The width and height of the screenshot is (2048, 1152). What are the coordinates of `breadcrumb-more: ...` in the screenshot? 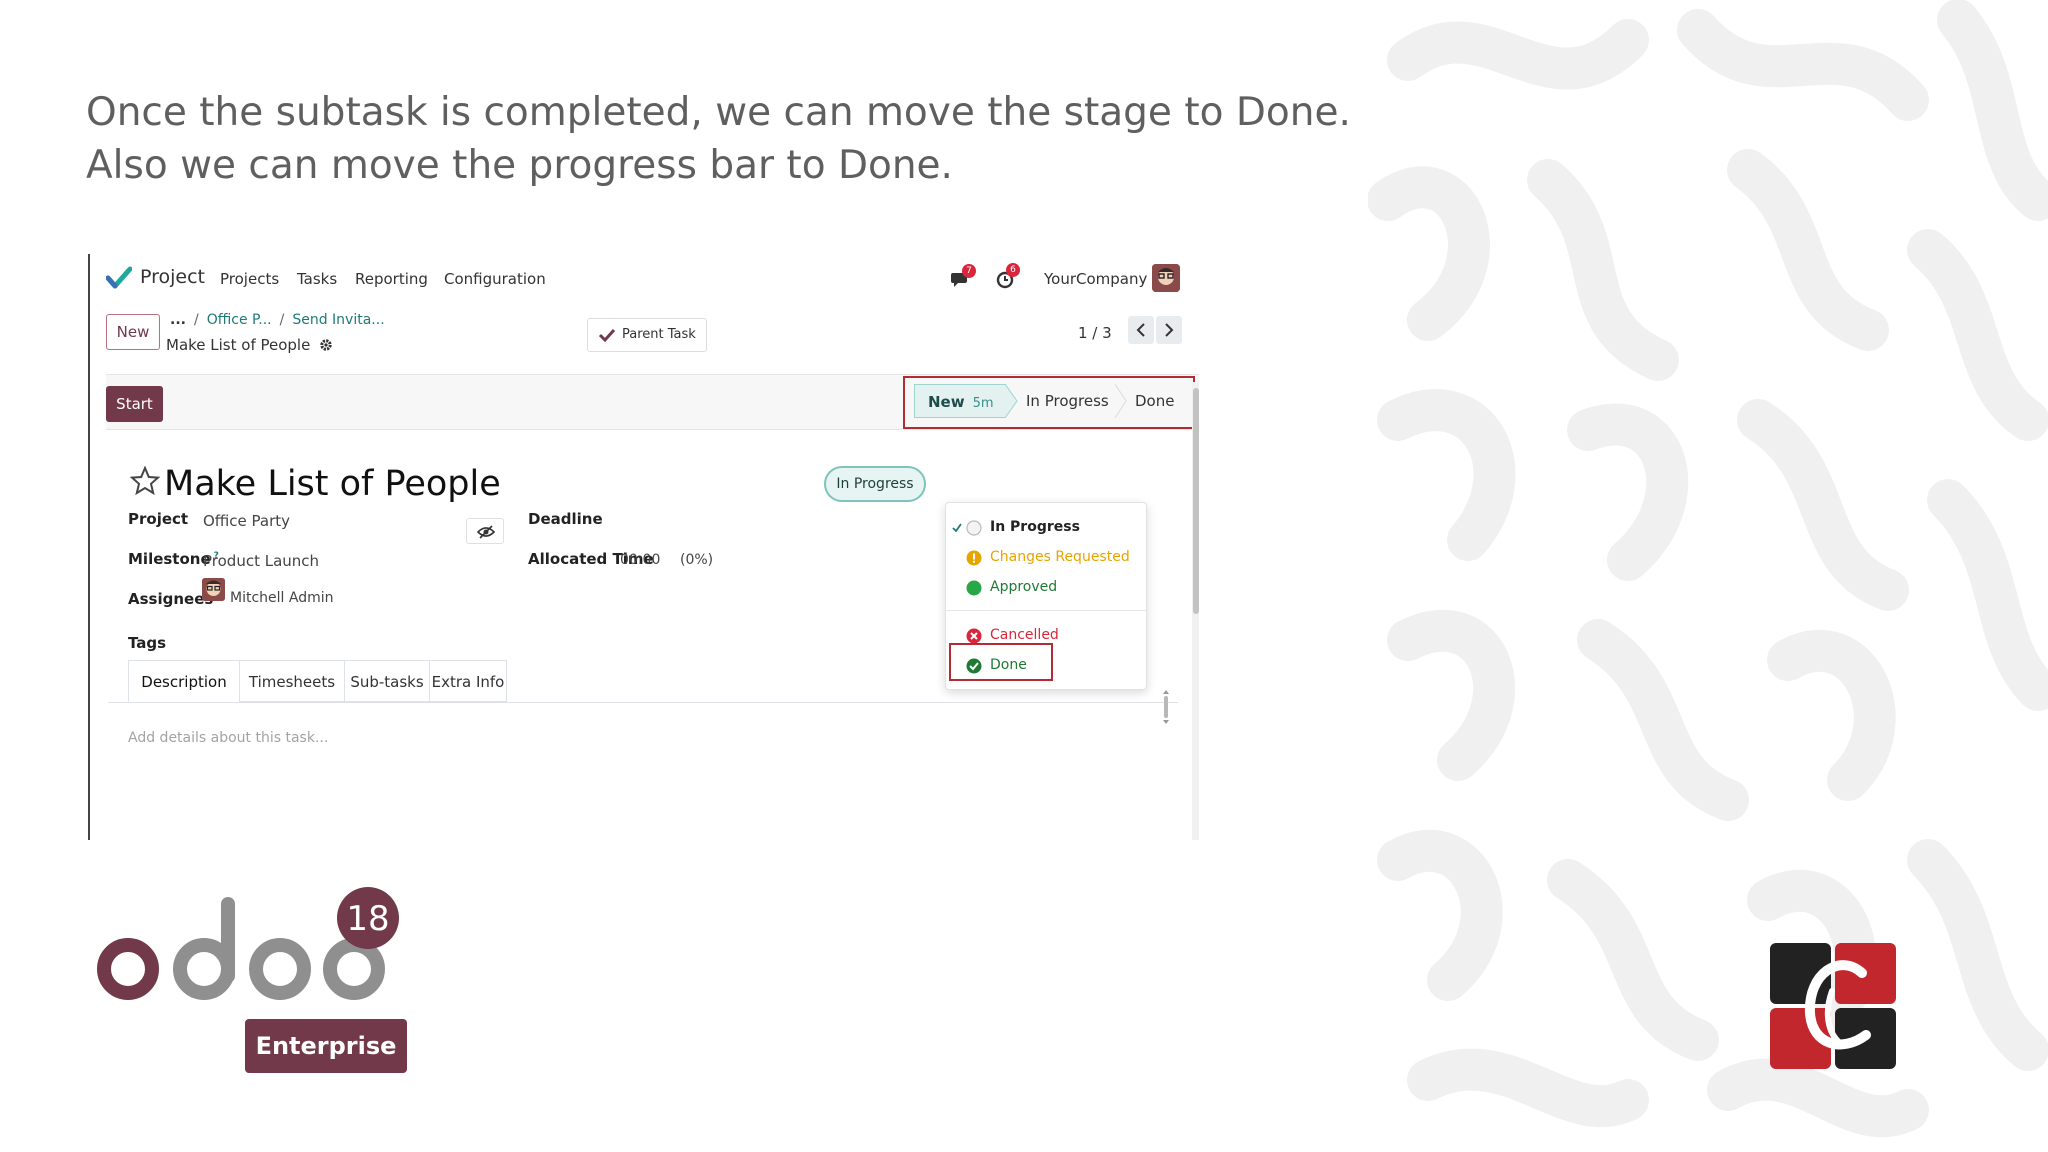 It's located at (178, 320).